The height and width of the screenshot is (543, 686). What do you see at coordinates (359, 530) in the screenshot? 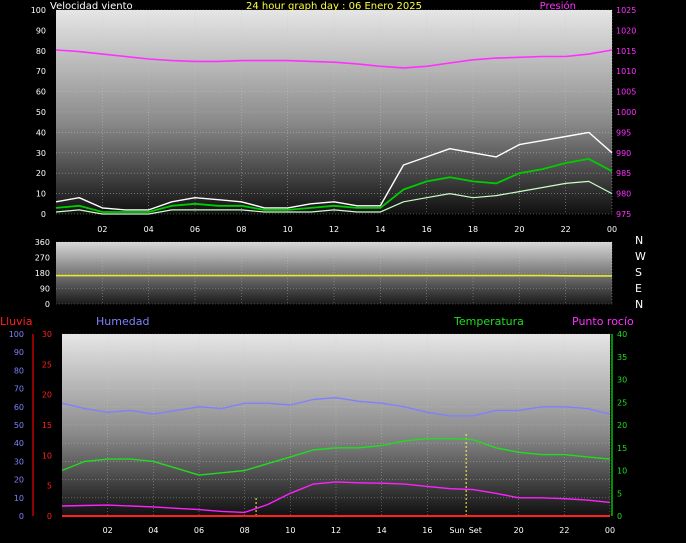
I see `temp-humidity-x-axis-labels: 02 04 06 08 10 12 14 16 Sun Set 20 22 00` at bounding box center [359, 530].